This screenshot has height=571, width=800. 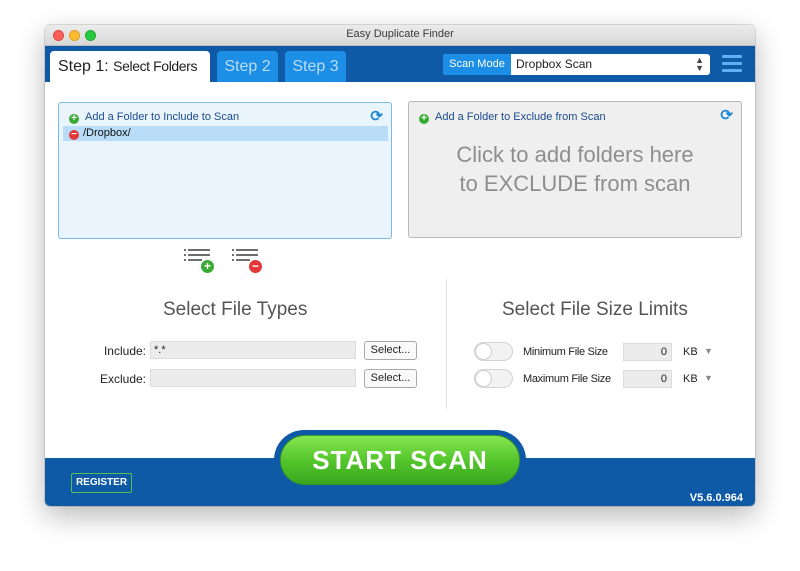 What do you see at coordinates (647, 352) in the screenshot?
I see `min-size-field: 0` at bounding box center [647, 352].